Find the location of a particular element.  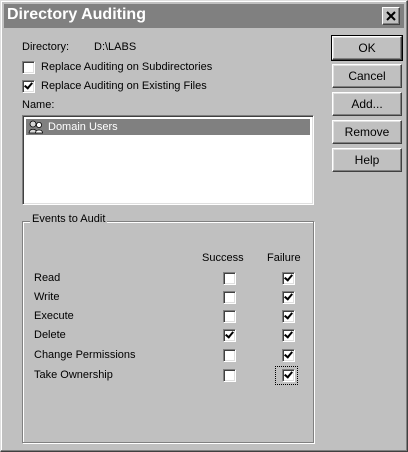

directory-value: D:\LABS is located at coordinates (115, 47).